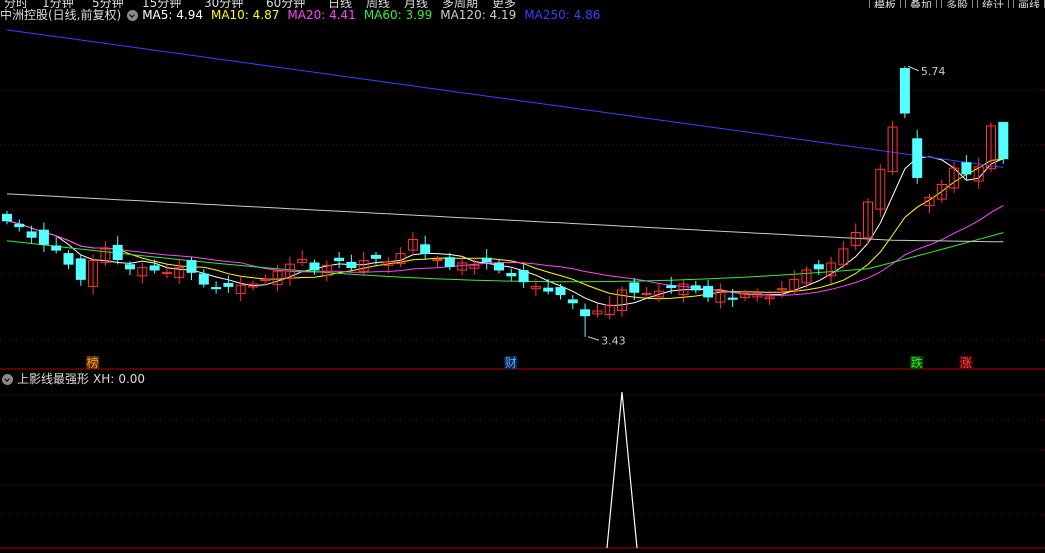 The height and width of the screenshot is (553, 1045). I want to click on event-marker: 财, so click(511, 363).